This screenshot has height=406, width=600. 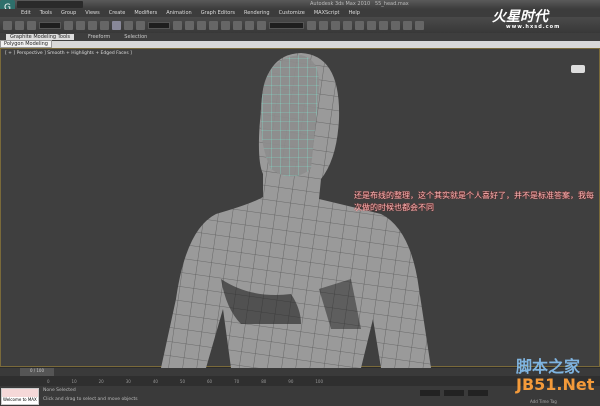 What do you see at coordinates (291, 381) in the screenshot?
I see `tick: 90` at bounding box center [291, 381].